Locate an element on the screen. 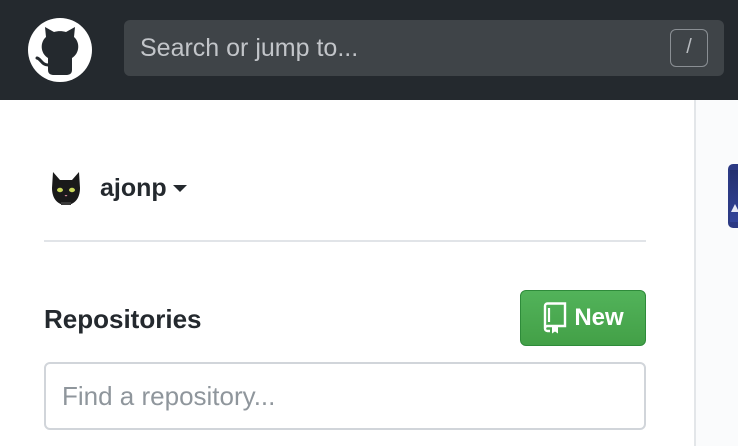  search-input is located at coordinates (424, 48).